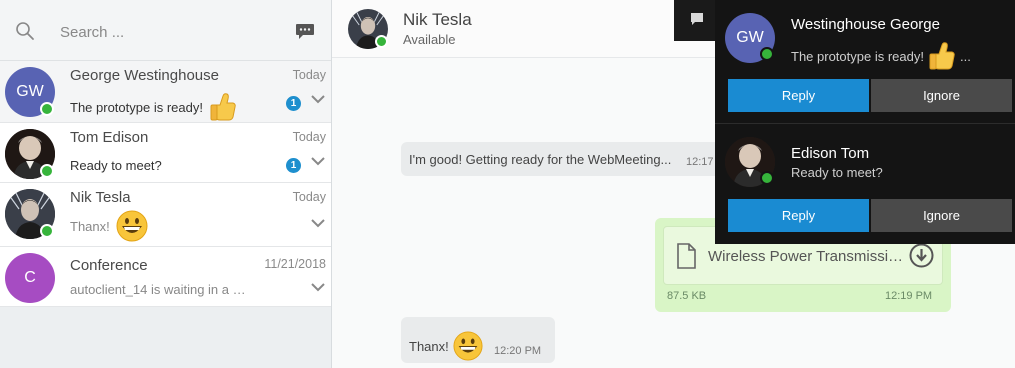  I want to click on file-icon, so click(686, 256).